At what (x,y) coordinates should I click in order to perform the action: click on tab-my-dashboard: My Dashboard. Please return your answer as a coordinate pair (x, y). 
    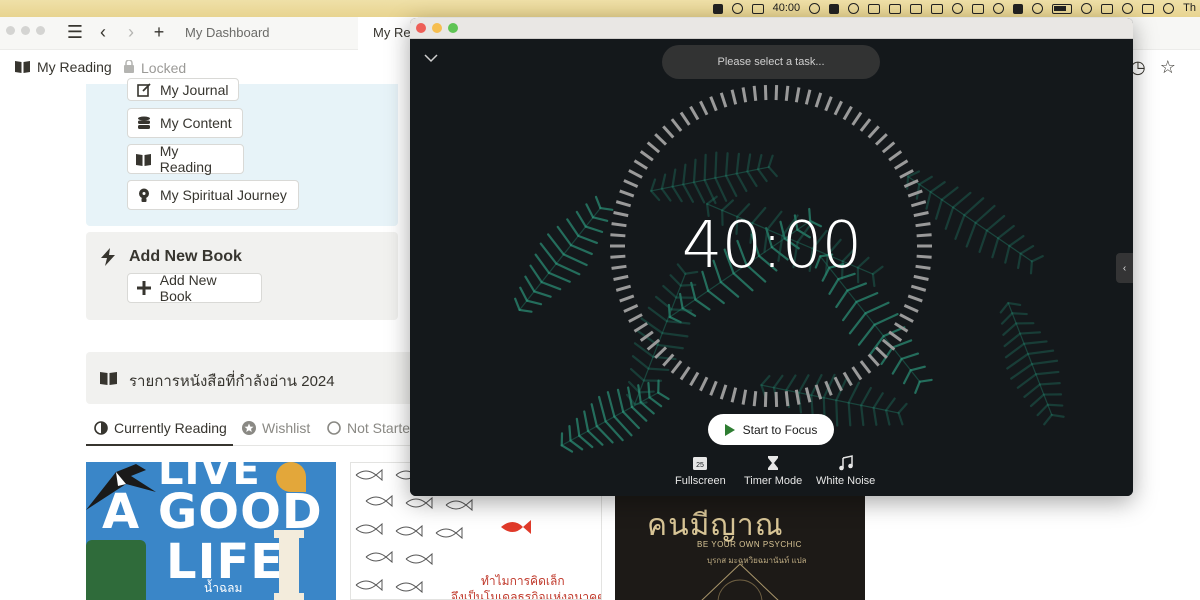
    Looking at the image, I should click on (227, 32).